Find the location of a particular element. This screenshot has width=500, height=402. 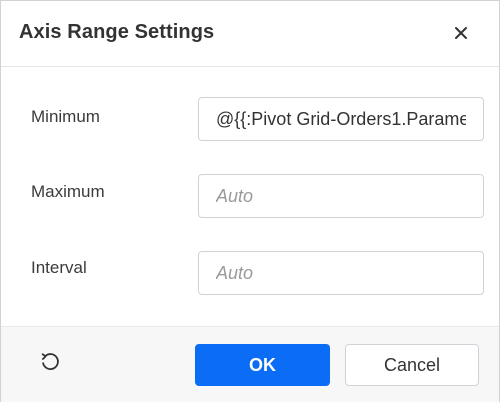

interval-input is located at coordinates (341, 273).